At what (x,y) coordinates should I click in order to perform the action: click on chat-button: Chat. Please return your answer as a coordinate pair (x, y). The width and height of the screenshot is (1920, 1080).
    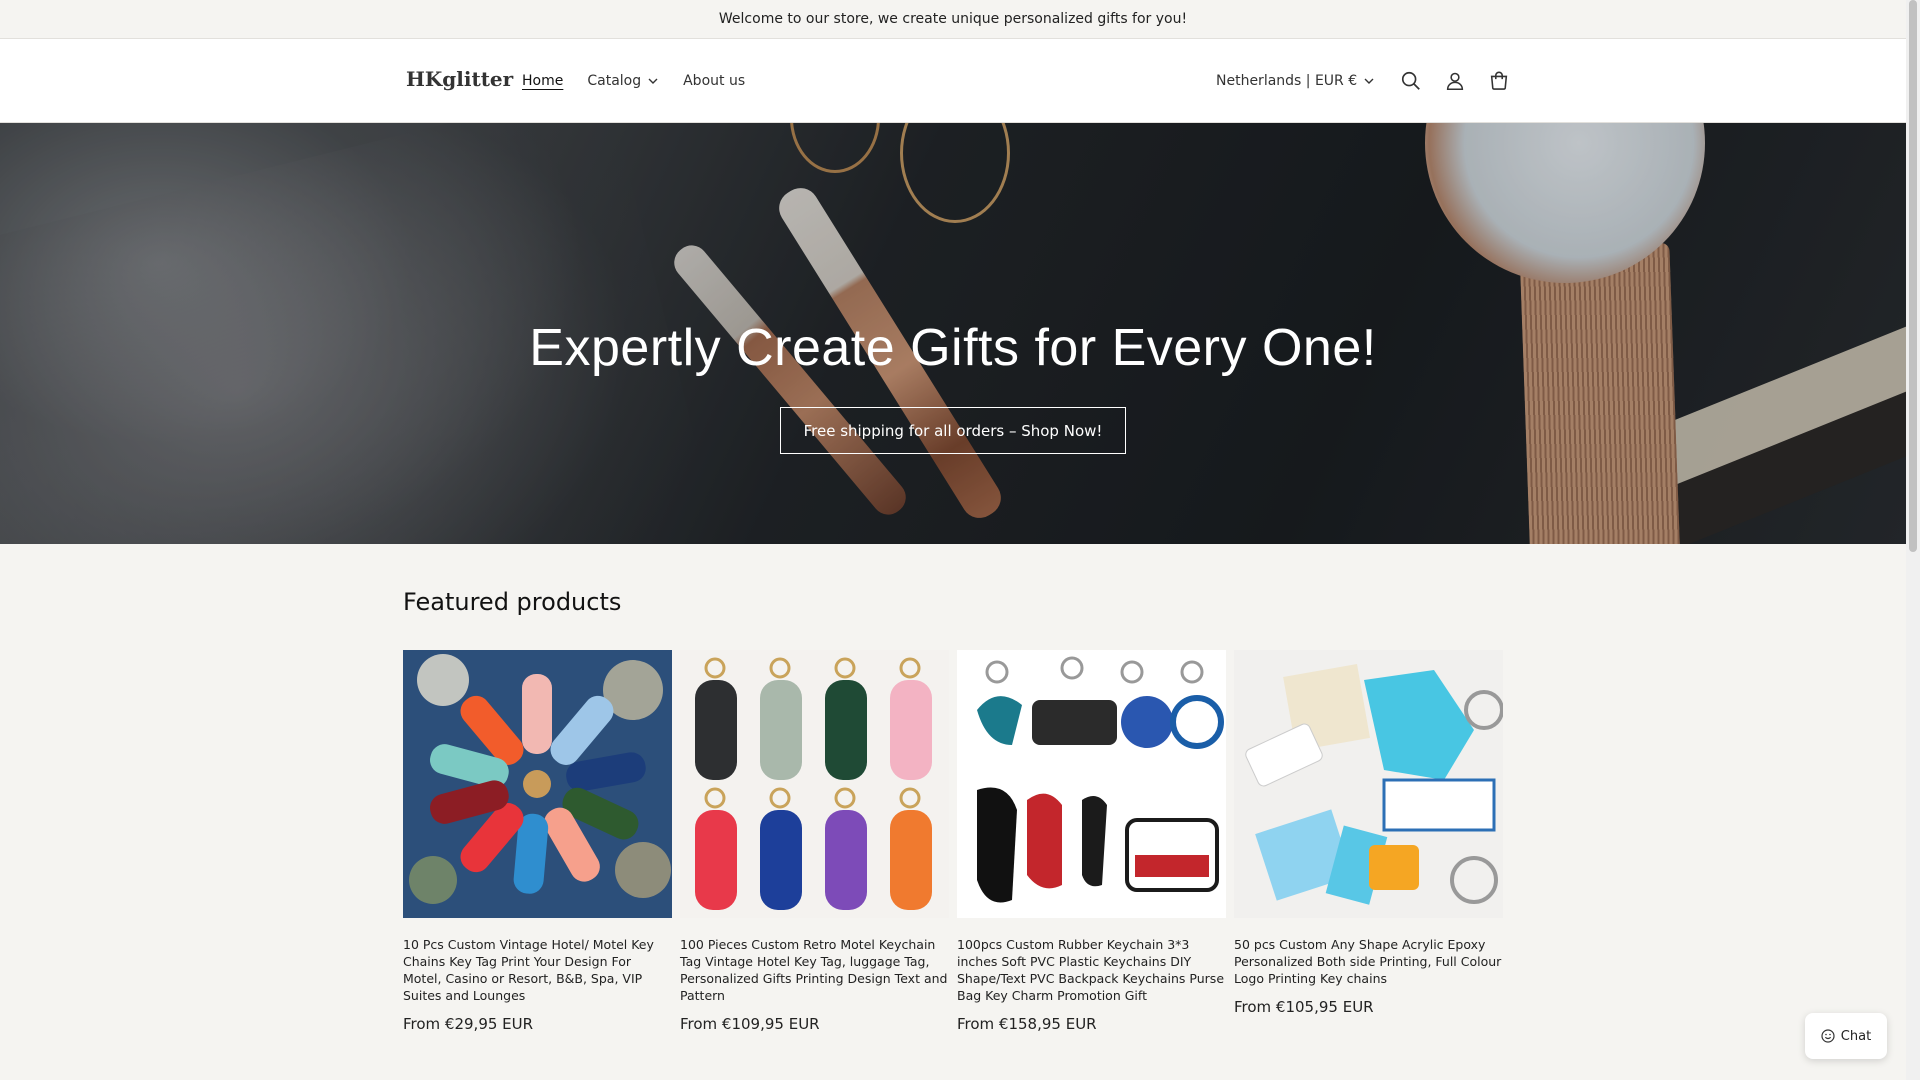
    Looking at the image, I should click on (1846, 1036).